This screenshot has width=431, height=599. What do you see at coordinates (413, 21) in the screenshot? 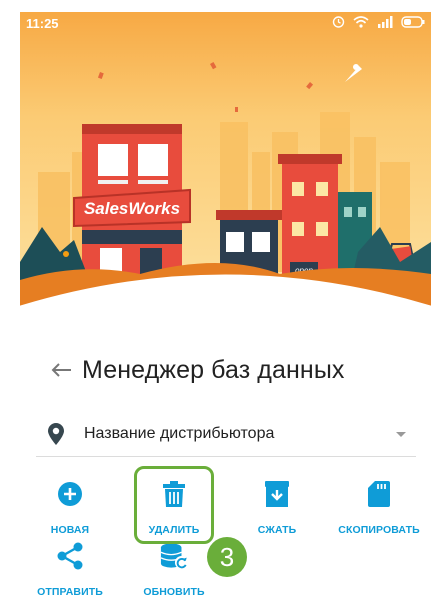
I see `battery-icon` at bounding box center [413, 21].